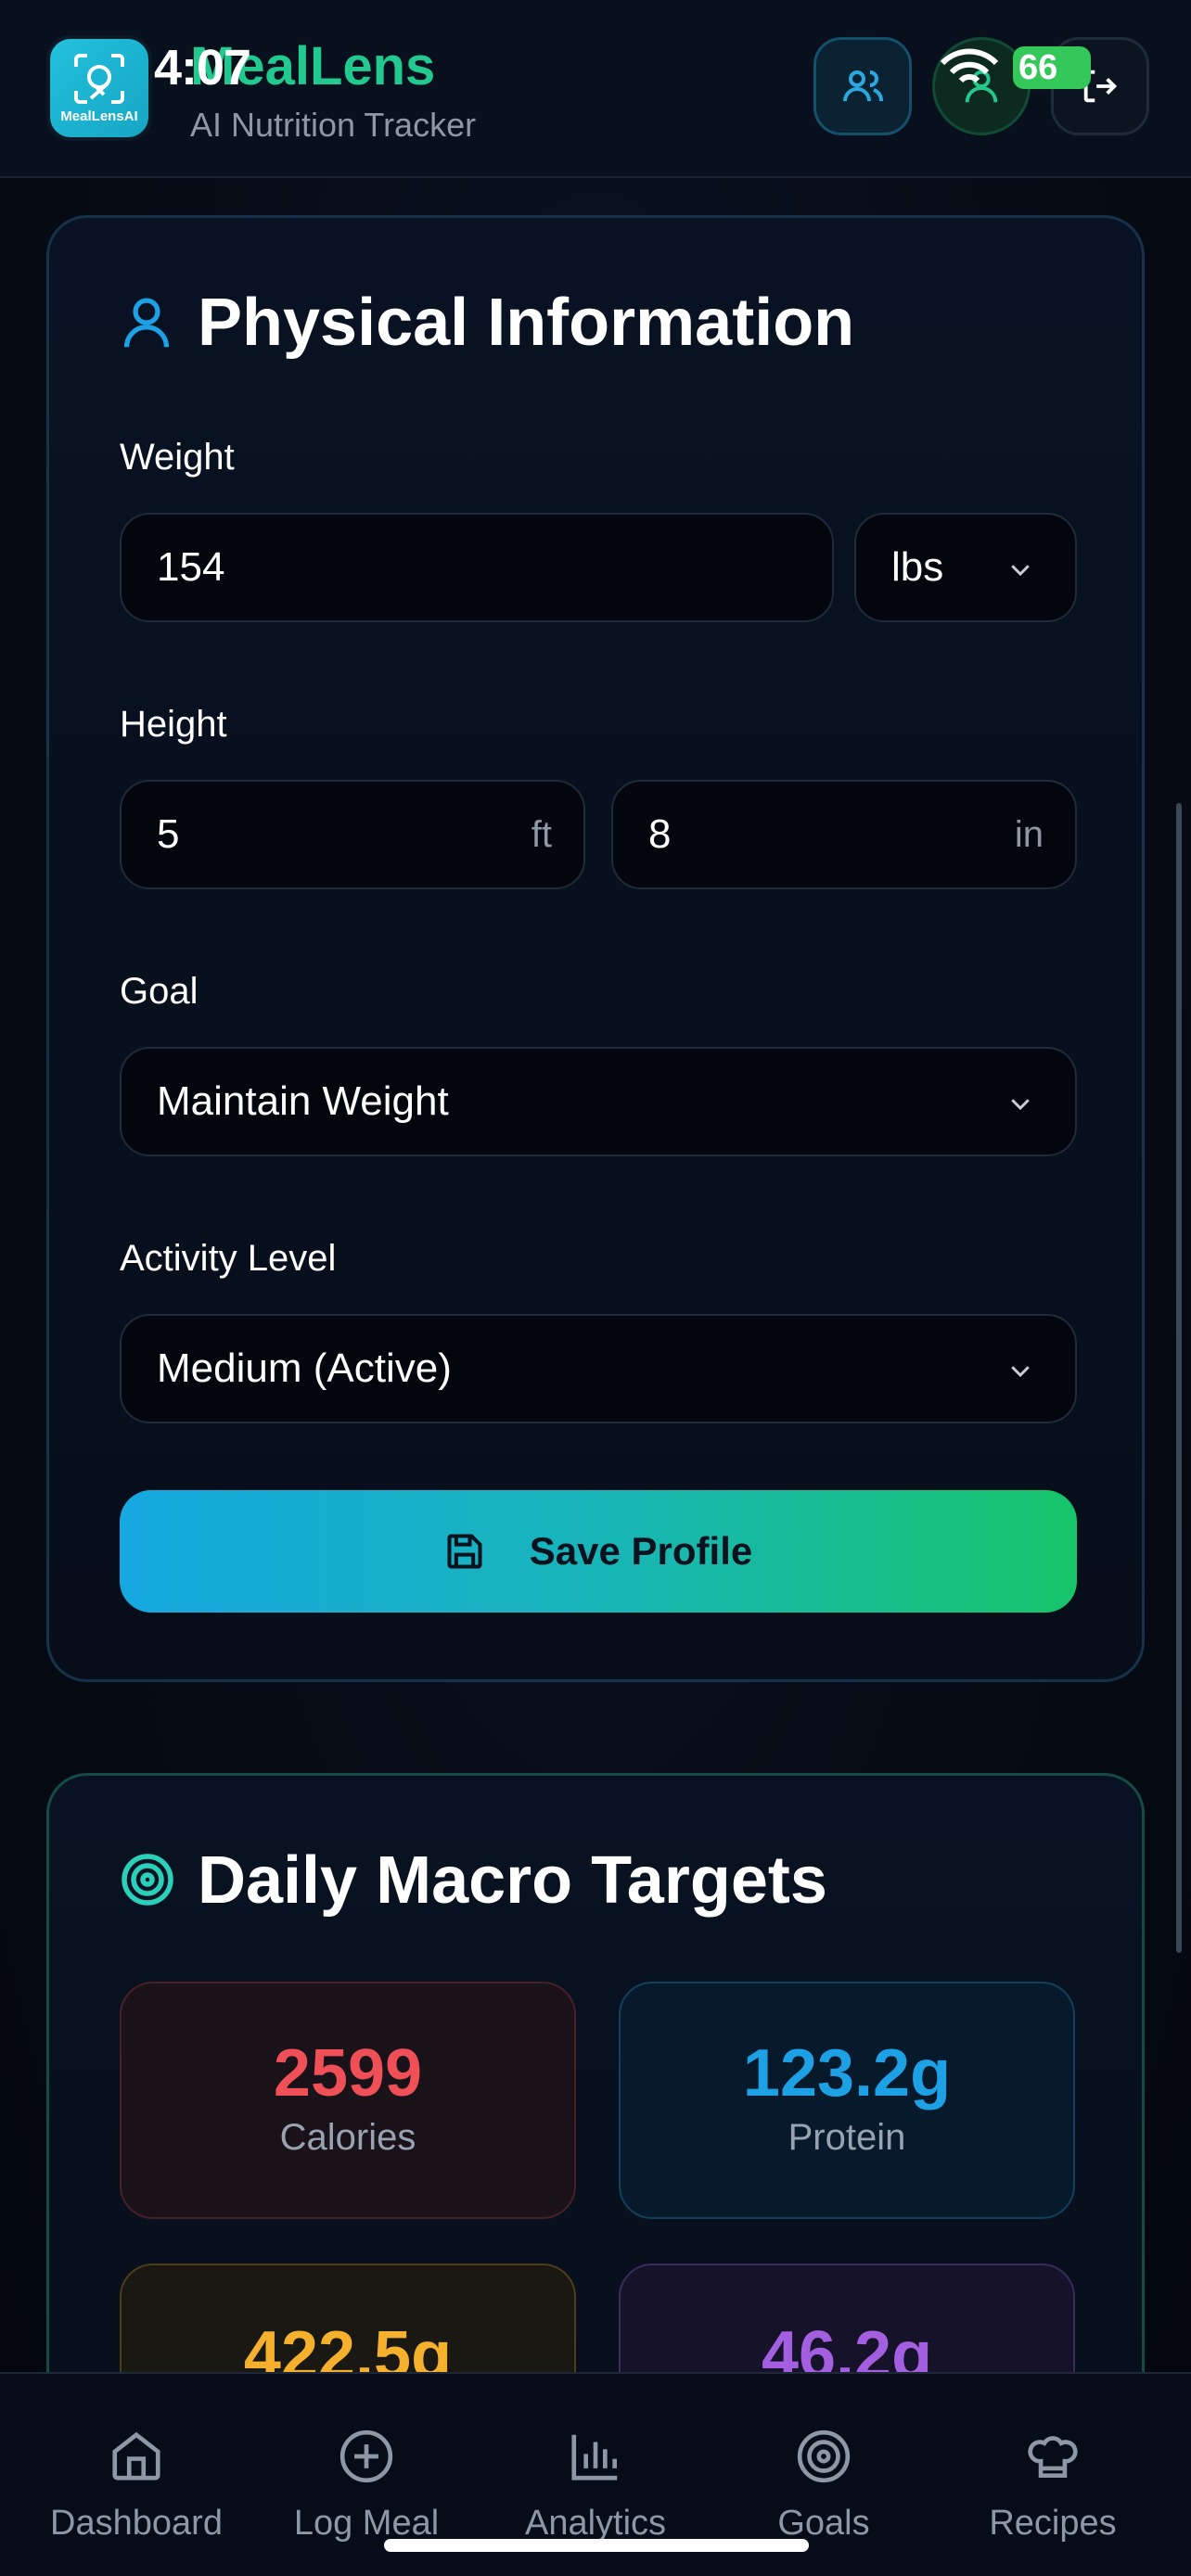  What do you see at coordinates (366, 2456) in the screenshot?
I see `plus-circle-icon` at bounding box center [366, 2456].